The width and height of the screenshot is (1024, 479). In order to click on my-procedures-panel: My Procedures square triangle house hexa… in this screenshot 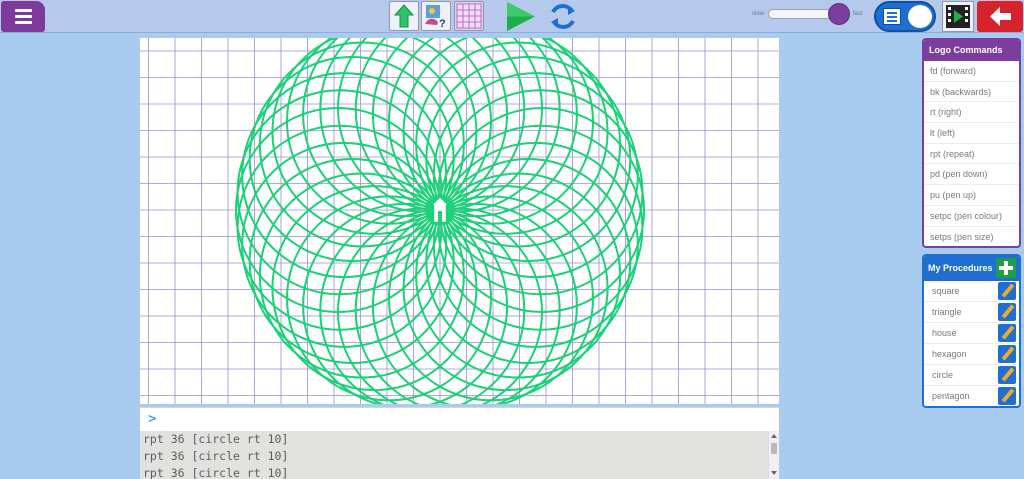, I will do `click(971, 331)`.